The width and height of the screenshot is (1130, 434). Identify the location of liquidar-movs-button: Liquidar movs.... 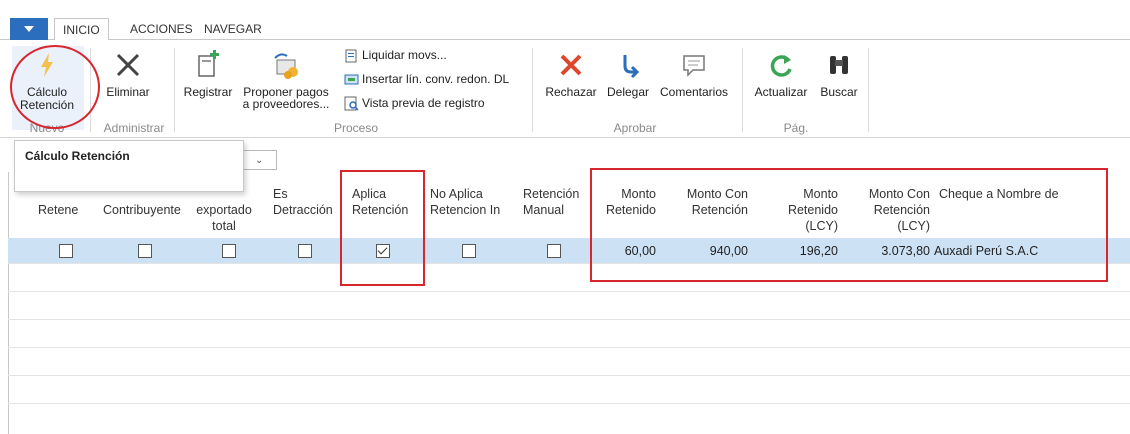
(395, 55).